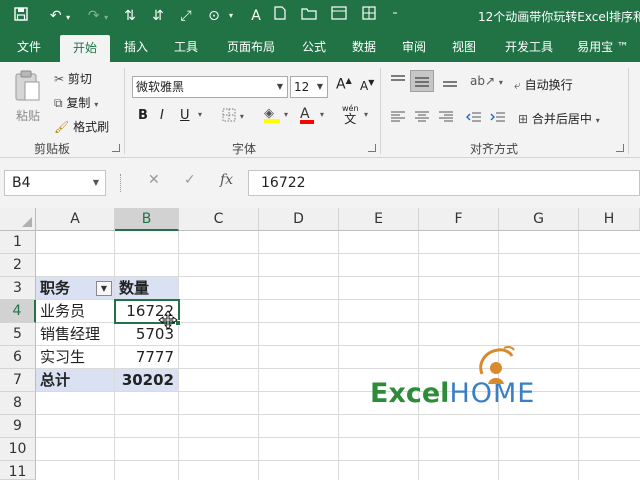  I want to click on table-header-quantity: 数量, so click(147, 288).